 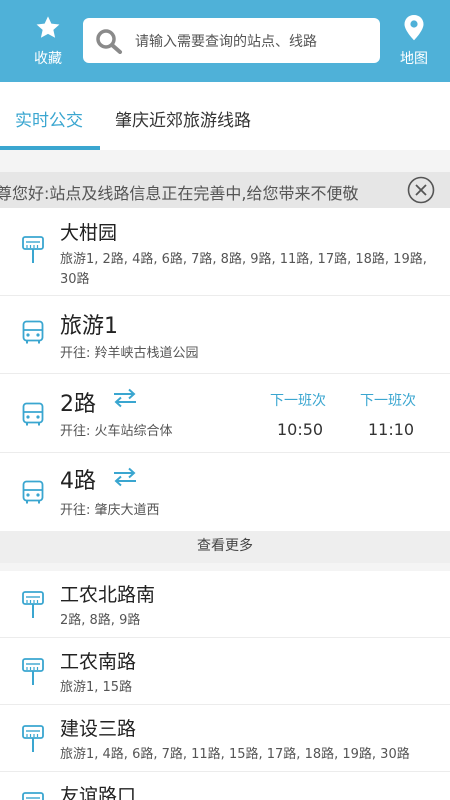 What do you see at coordinates (116, 431) in the screenshot?
I see `route-direction: 开往: 火车站综合体` at bounding box center [116, 431].